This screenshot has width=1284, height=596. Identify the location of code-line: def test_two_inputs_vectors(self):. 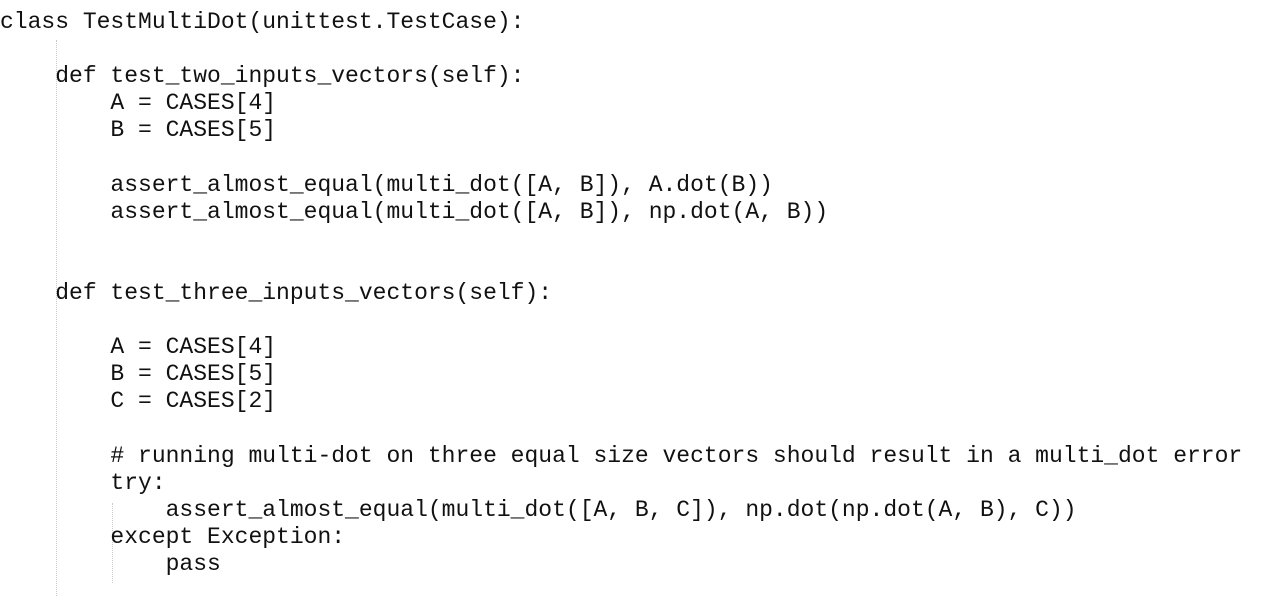
(262, 76).